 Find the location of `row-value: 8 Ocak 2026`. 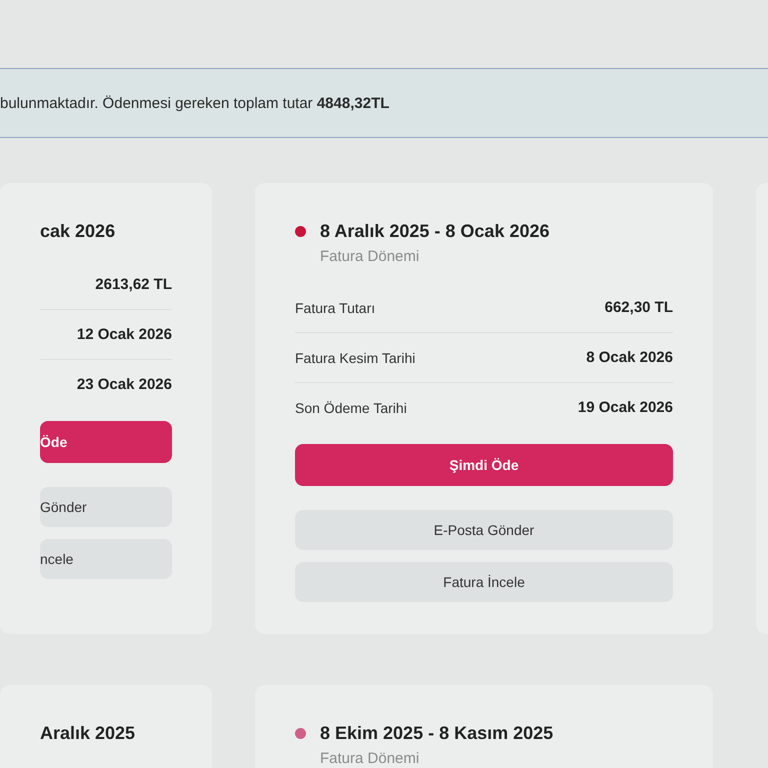

row-value: 8 Ocak 2026 is located at coordinates (629, 357).